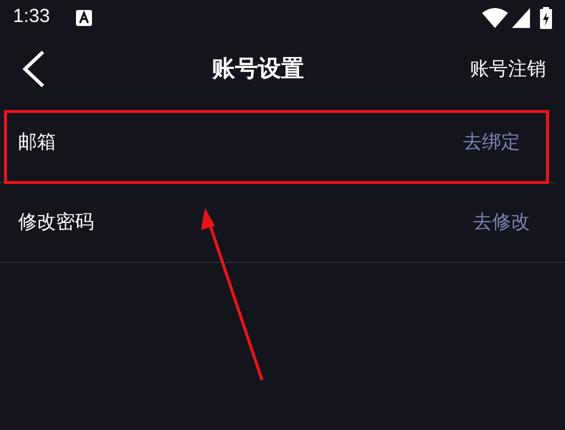 The image size is (565, 430). What do you see at coordinates (501, 222) in the screenshot?
I see `row-action-link: 去修改` at bounding box center [501, 222].